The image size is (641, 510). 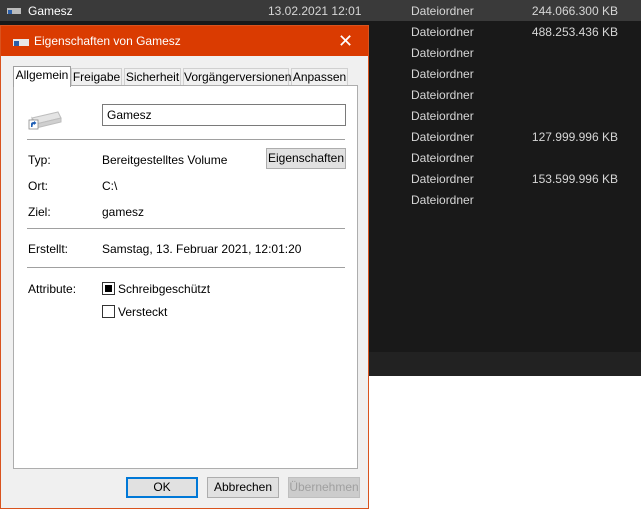 What do you see at coordinates (315, 11) in the screenshot?
I see `file-date: 13.02.2021 12:01` at bounding box center [315, 11].